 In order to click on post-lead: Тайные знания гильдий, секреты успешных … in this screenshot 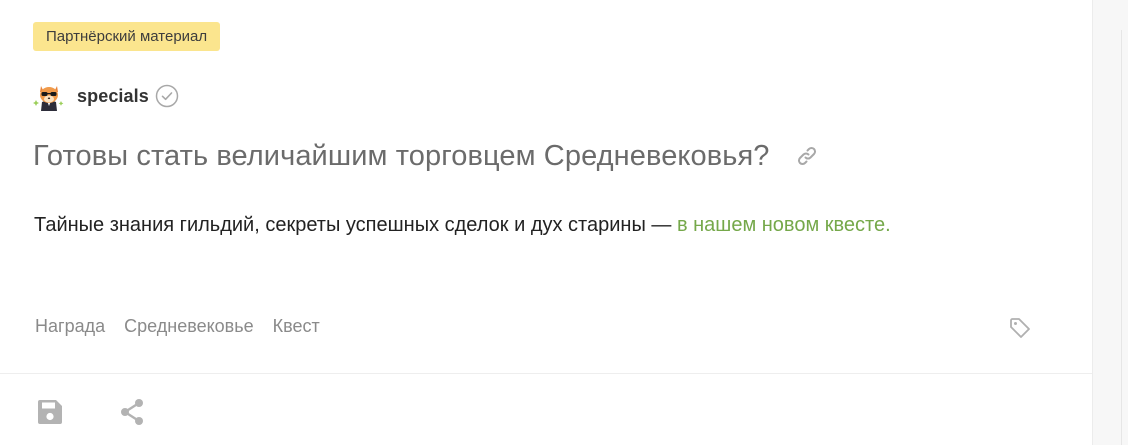, I will do `click(462, 225)`.